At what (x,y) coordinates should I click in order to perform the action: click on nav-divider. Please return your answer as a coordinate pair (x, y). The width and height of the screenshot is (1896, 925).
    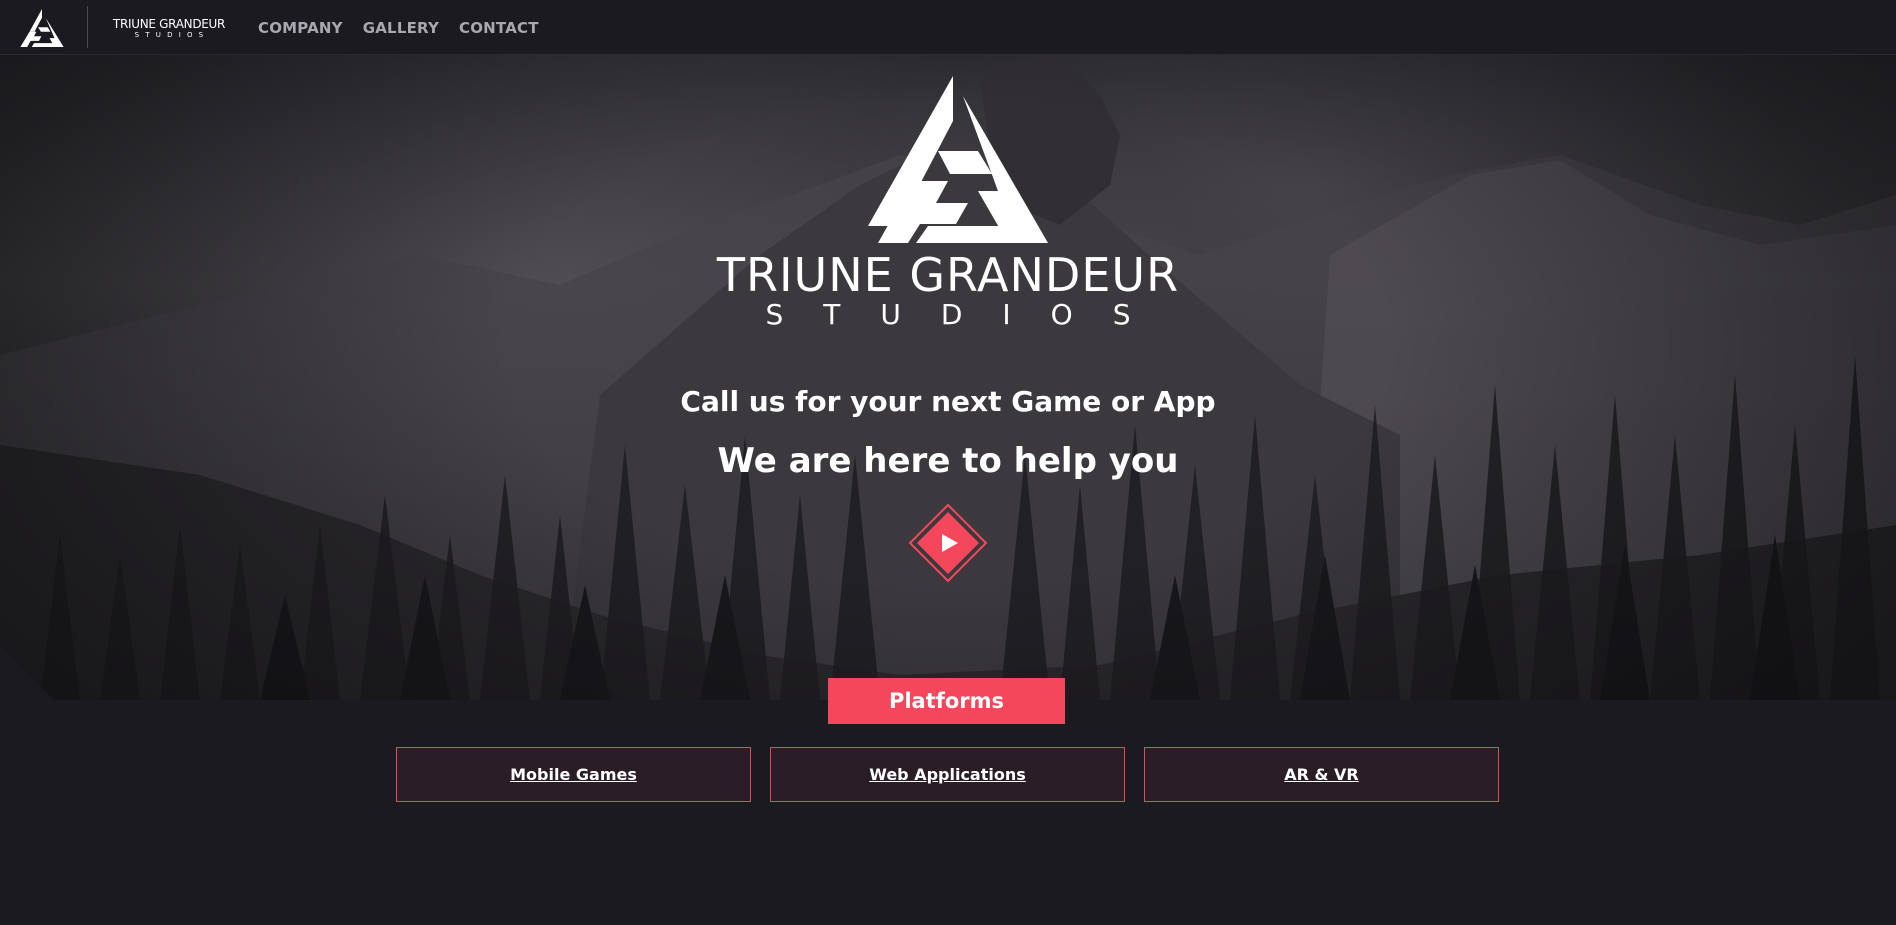
    Looking at the image, I should click on (87, 27).